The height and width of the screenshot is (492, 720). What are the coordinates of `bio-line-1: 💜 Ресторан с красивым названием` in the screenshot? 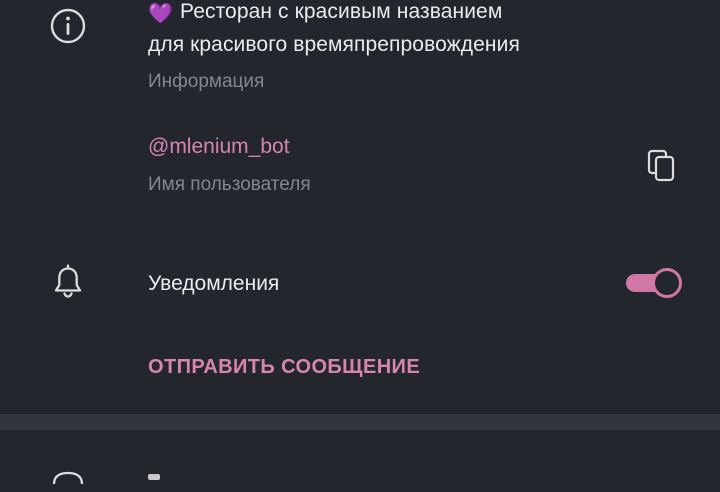 It's located at (325, 12).